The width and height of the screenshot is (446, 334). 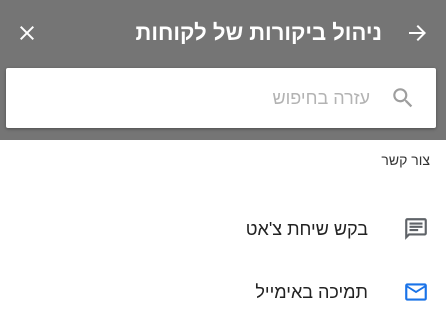 What do you see at coordinates (416, 292) in the screenshot?
I see `email-icon` at bounding box center [416, 292].